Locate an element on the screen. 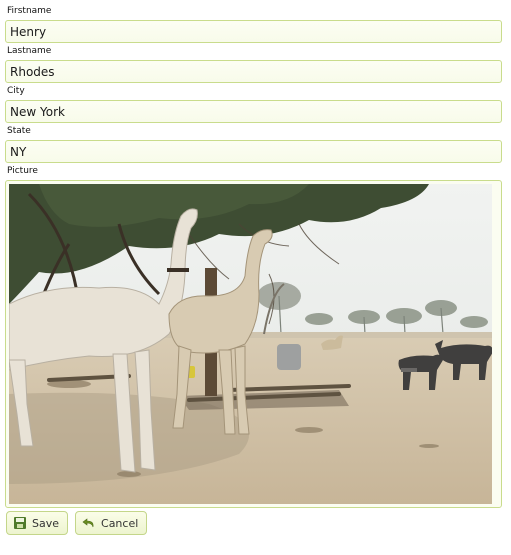 The width and height of the screenshot is (511, 555). state-label: State is located at coordinates (19, 131).